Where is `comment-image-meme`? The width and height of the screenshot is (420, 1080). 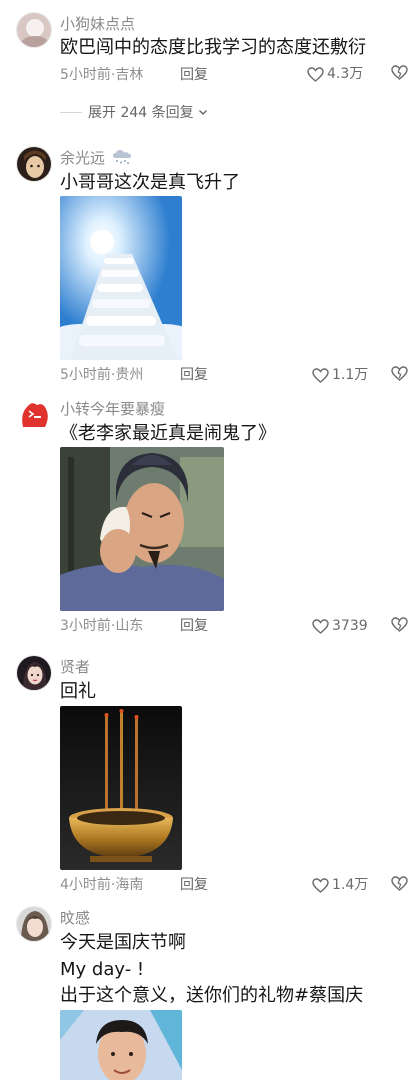 comment-image-meme is located at coordinates (142, 529).